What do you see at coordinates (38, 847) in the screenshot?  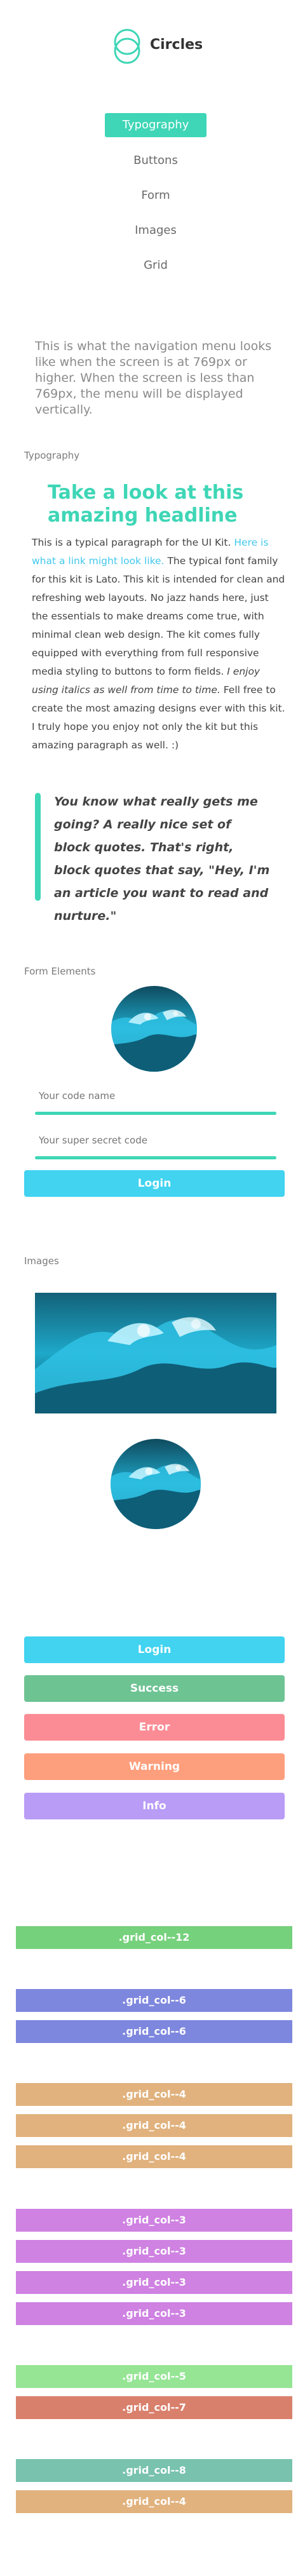 I see `blockquote-bar` at bounding box center [38, 847].